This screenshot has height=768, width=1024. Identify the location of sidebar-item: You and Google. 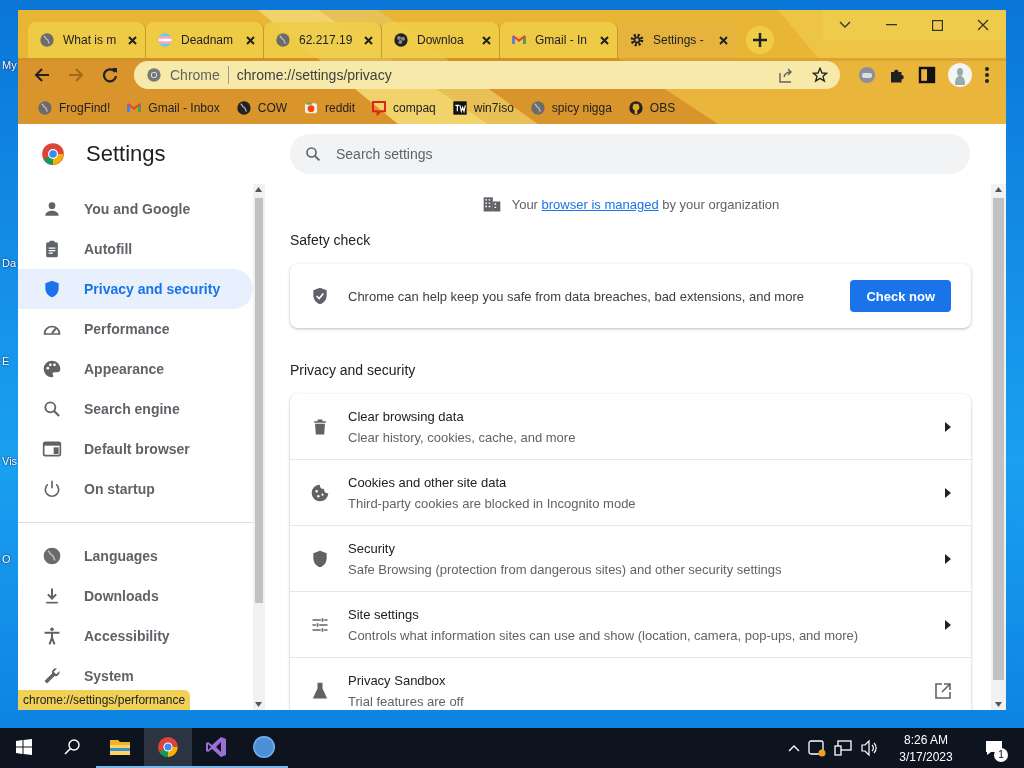
(135, 209).